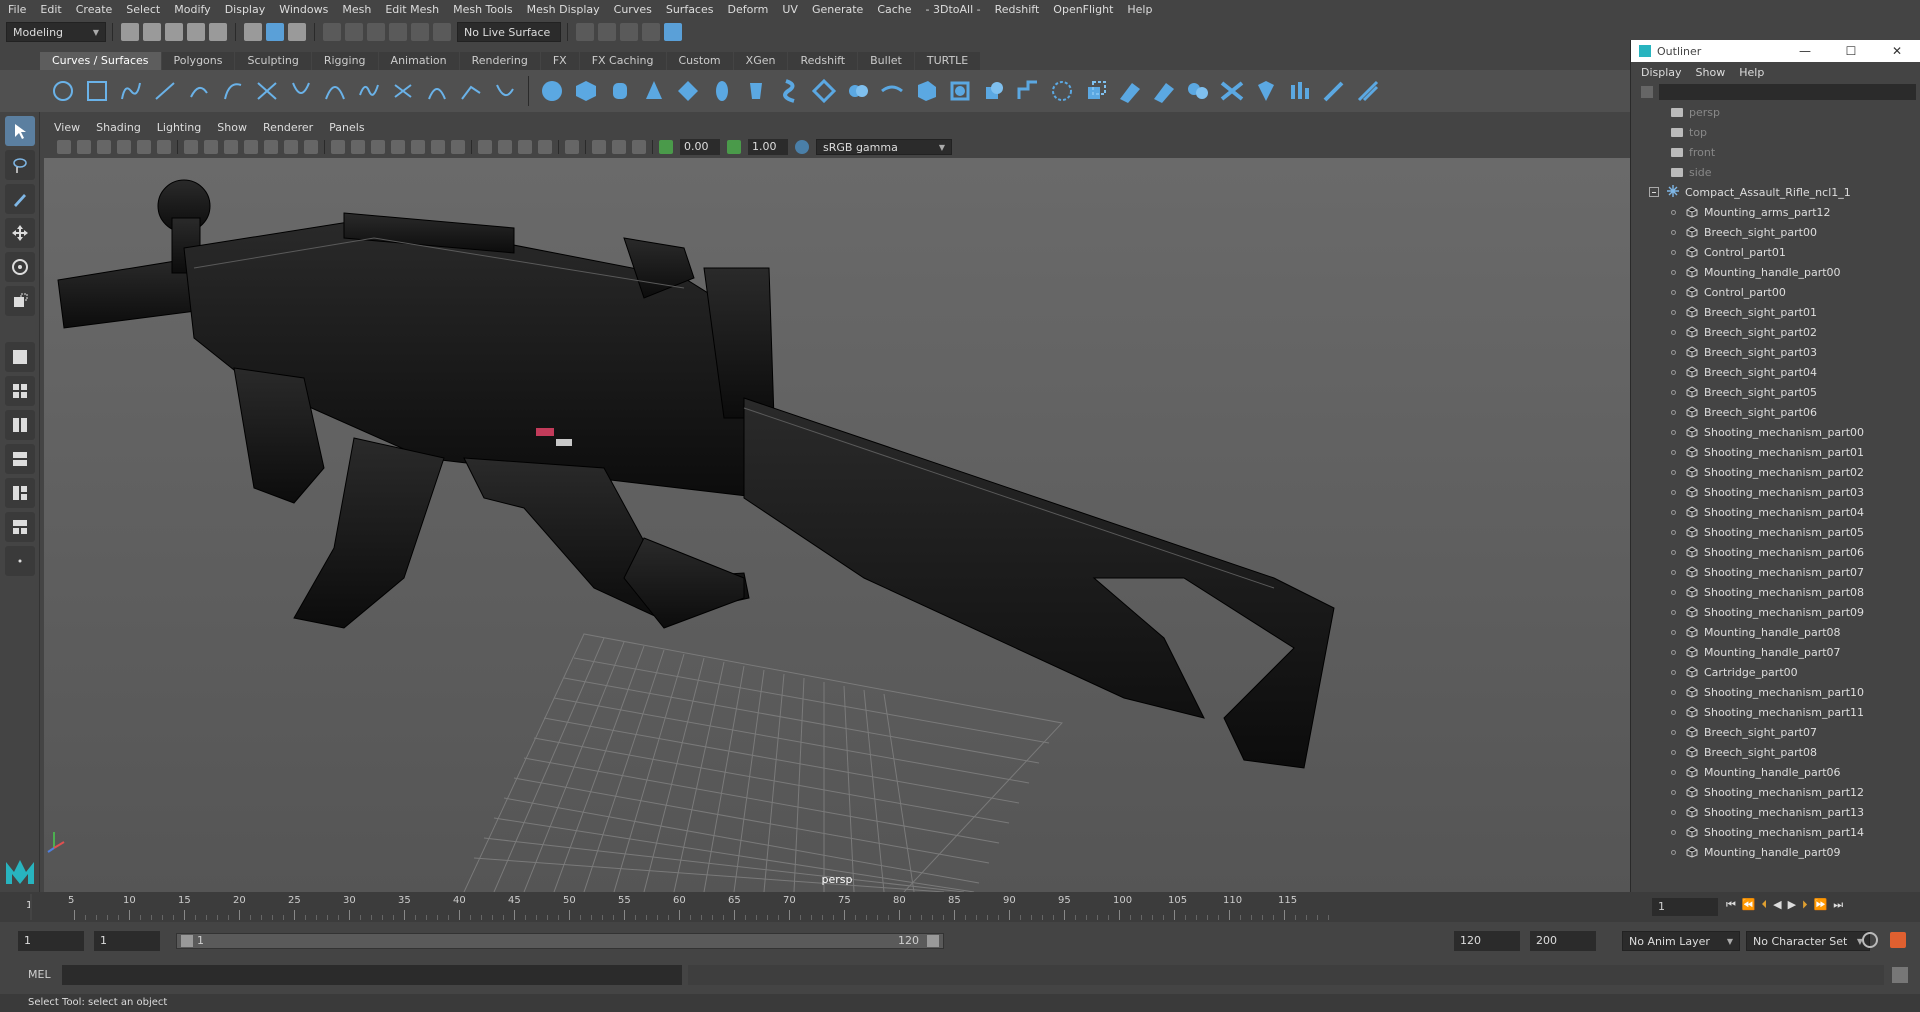  Describe the element at coordinates (1775, 152) in the screenshot. I see `outliner-camera-row: front` at that location.